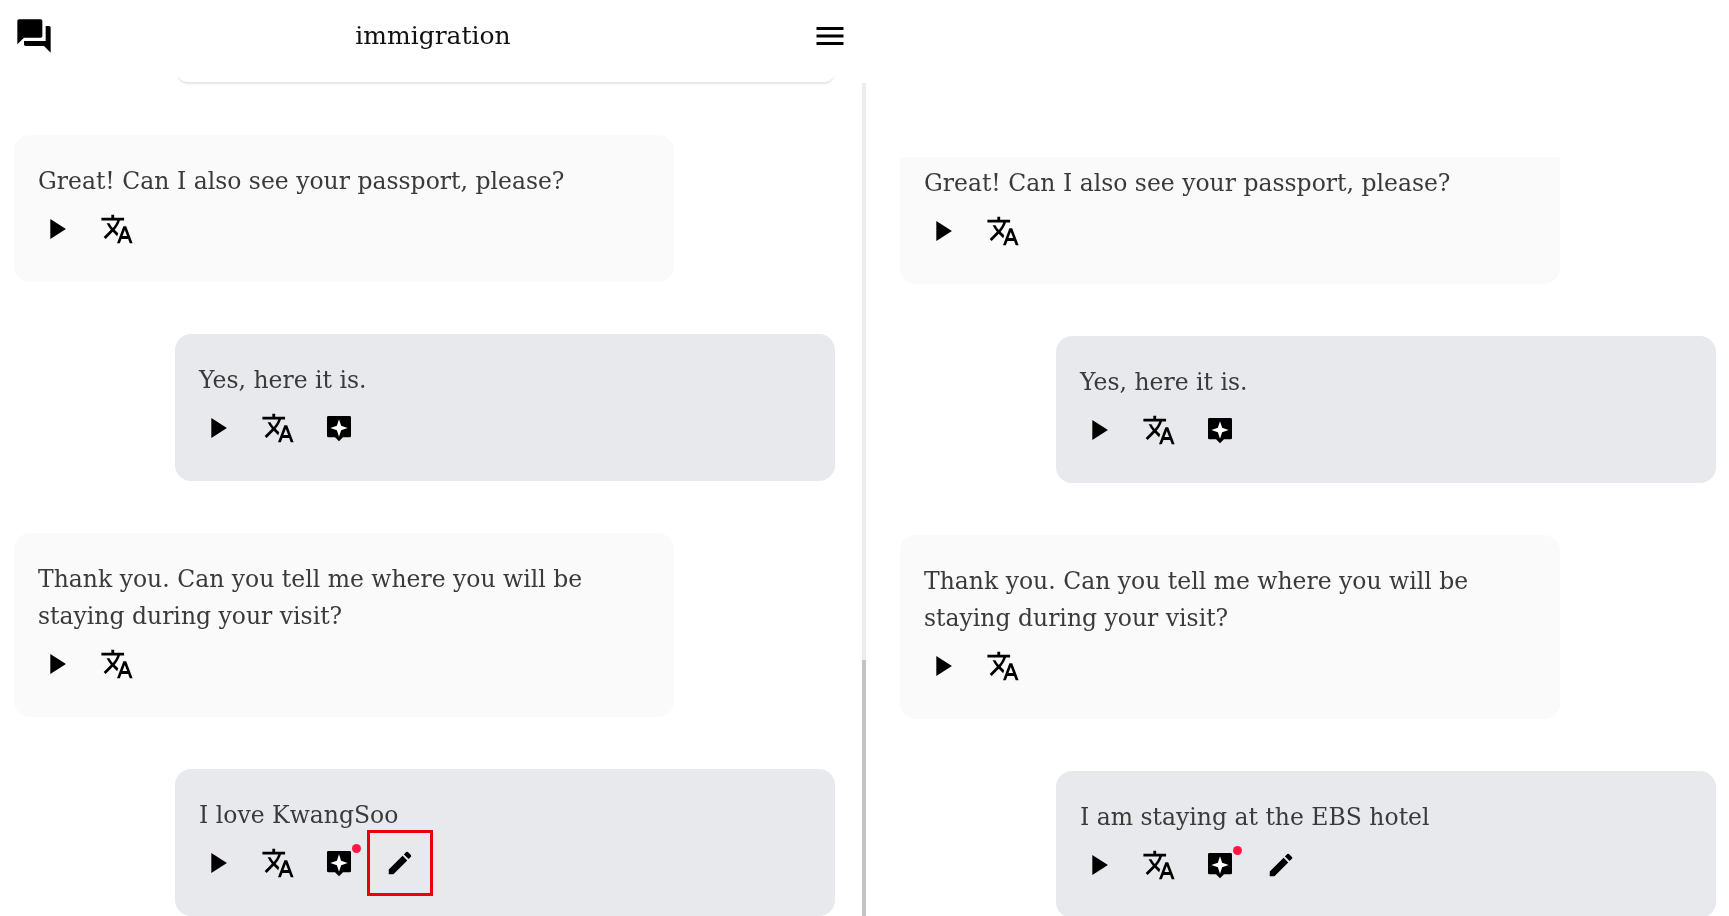 The image size is (1729, 916). I want to click on scrollbar, so click(864, 499).